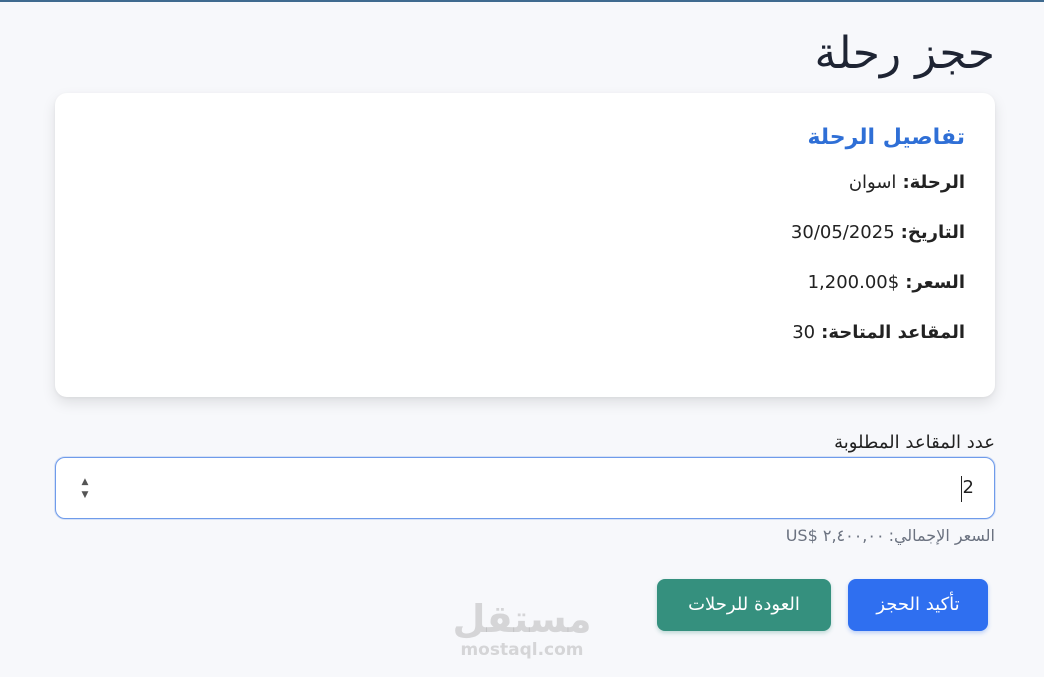 Image resolution: width=1044 pixels, height=677 pixels. Describe the element at coordinates (918, 605) in the screenshot. I see `confirm-booking-button: تأكيد الحجز` at that location.